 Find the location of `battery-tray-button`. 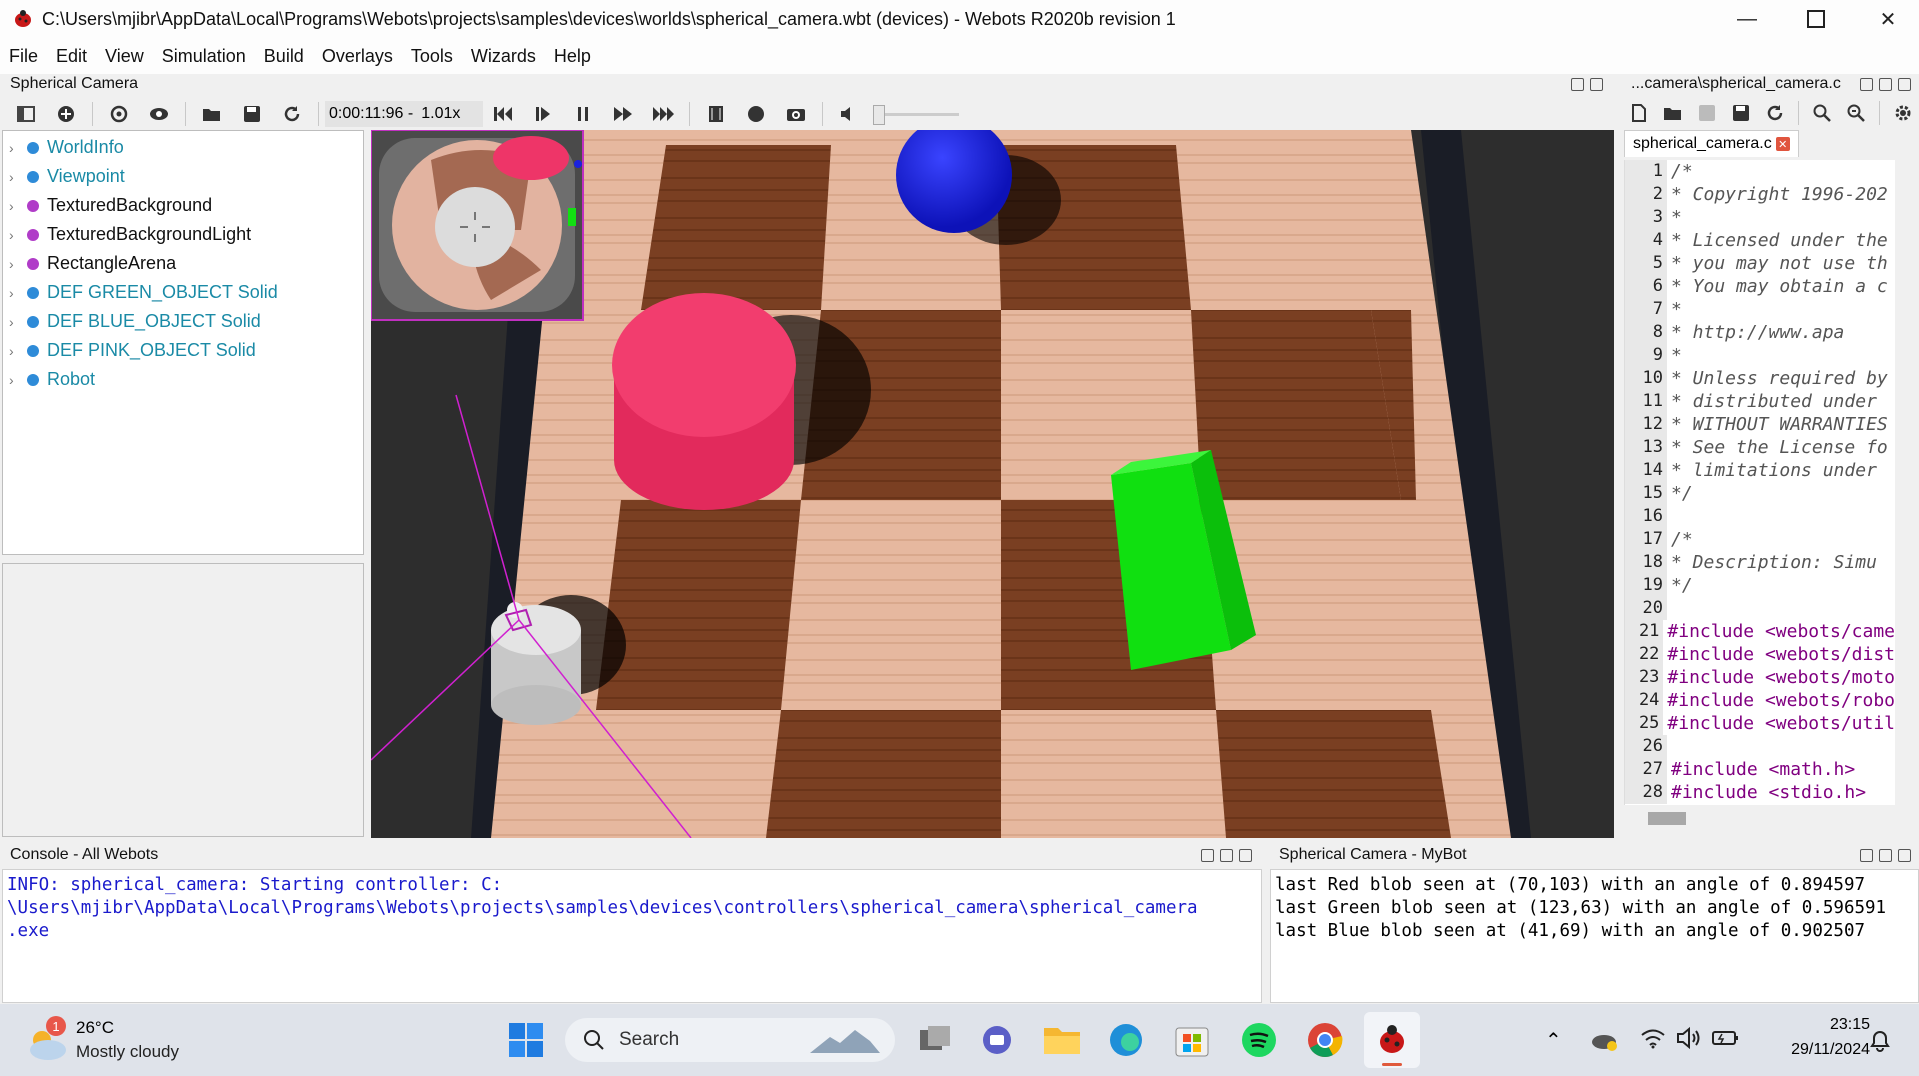

battery-tray-button is located at coordinates (1726, 1040).